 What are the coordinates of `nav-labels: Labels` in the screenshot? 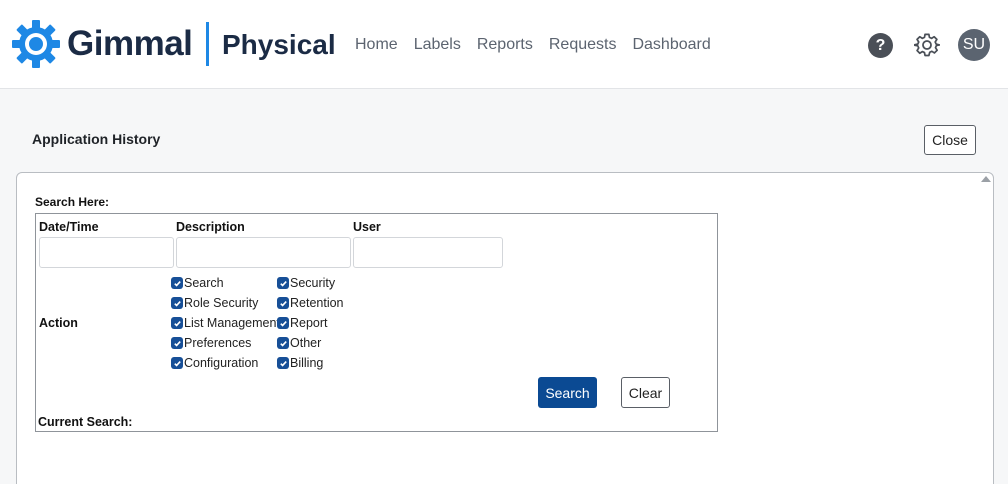 It's located at (437, 45).